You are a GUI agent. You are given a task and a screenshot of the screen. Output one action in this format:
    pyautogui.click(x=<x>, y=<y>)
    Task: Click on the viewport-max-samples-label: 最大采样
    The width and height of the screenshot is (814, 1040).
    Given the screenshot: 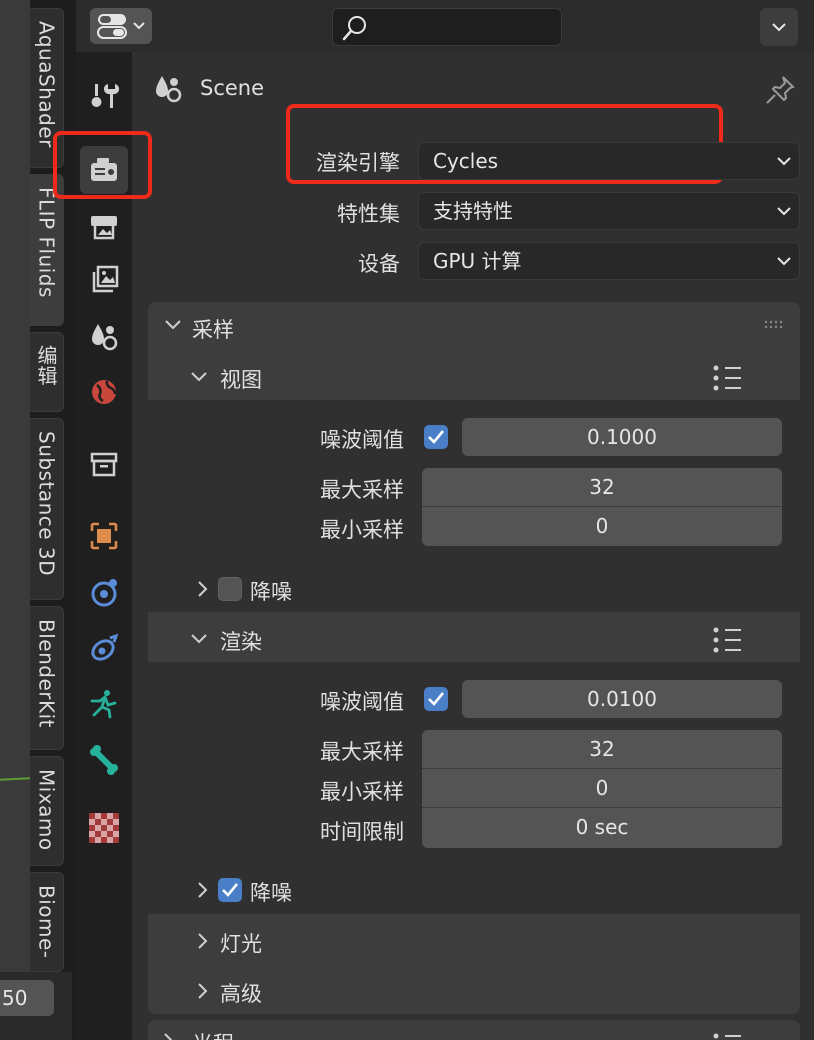 What is the action you would take?
    pyautogui.click(x=362, y=490)
    